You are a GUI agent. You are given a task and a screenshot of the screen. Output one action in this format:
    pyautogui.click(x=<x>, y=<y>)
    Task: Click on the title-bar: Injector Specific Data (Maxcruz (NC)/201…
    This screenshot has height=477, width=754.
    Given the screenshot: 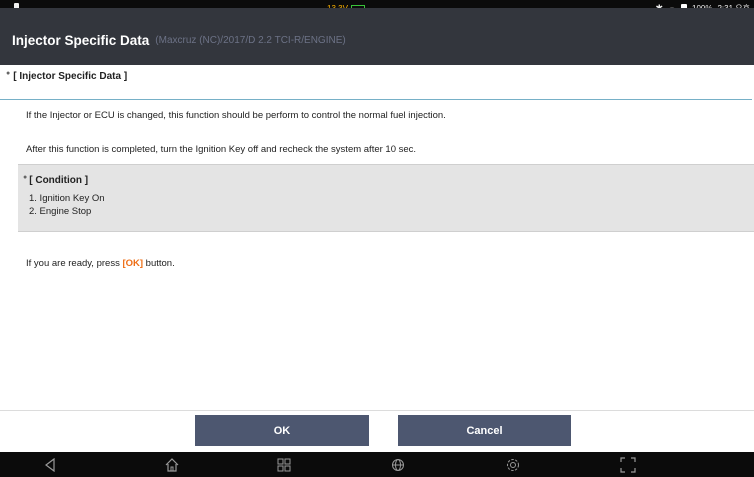 What is the action you would take?
    pyautogui.click(x=377, y=36)
    